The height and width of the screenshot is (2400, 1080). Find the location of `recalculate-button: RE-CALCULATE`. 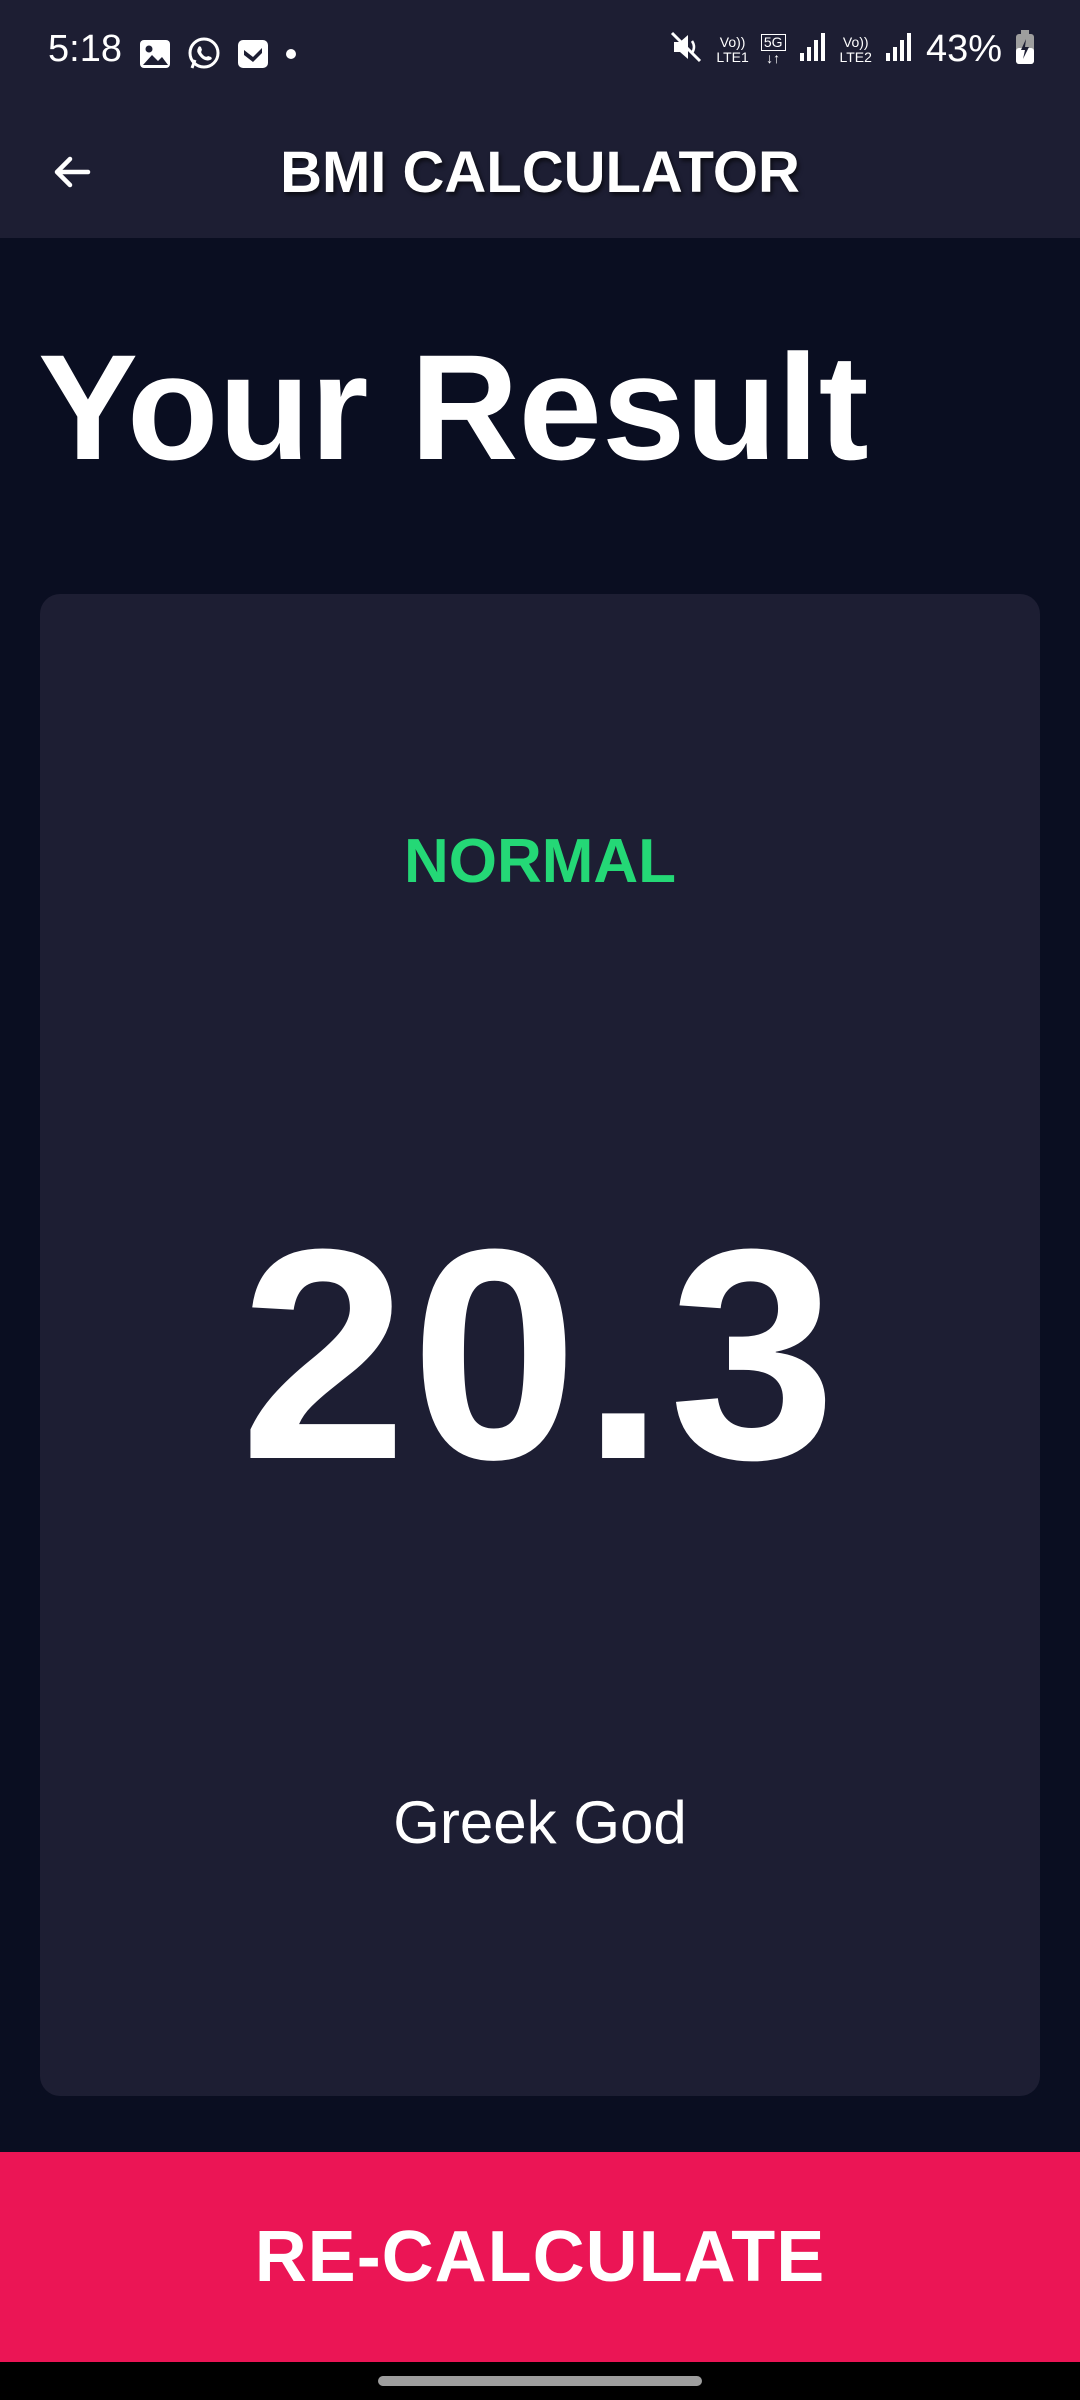

recalculate-button: RE-CALCULATE is located at coordinates (540, 2257).